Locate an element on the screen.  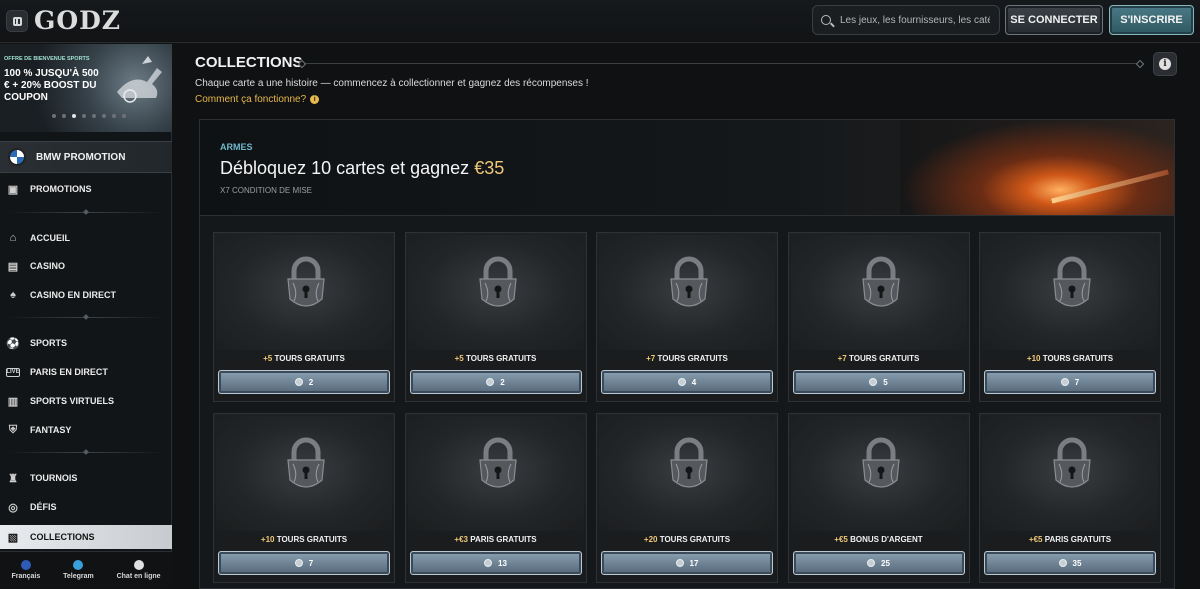
search-icon is located at coordinates (826, 20).